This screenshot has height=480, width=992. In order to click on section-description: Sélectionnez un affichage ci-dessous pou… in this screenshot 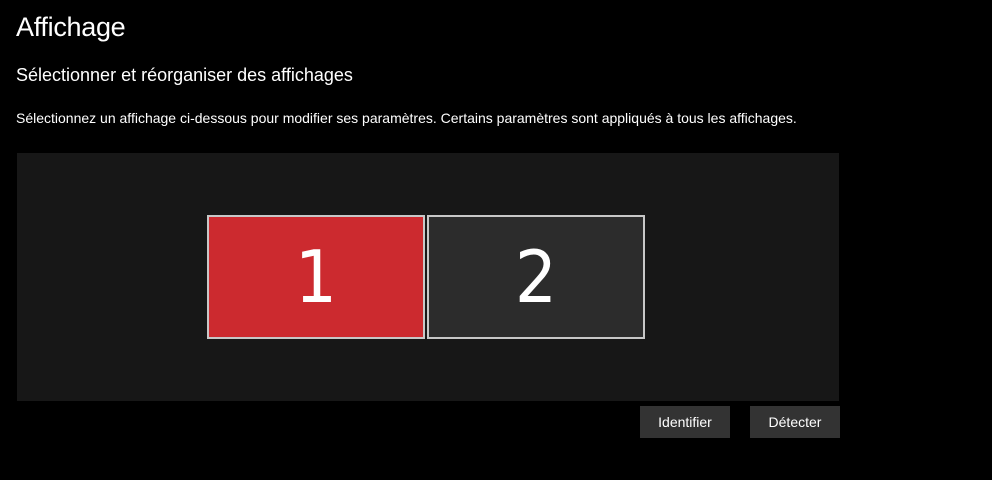, I will do `click(406, 118)`.